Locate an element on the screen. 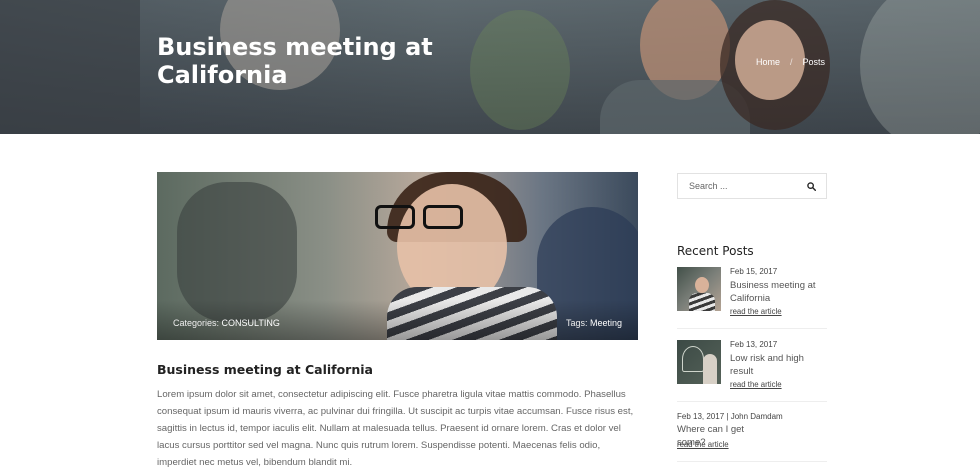 The image size is (980, 471). tag-link: Meeting is located at coordinates (606, 323).